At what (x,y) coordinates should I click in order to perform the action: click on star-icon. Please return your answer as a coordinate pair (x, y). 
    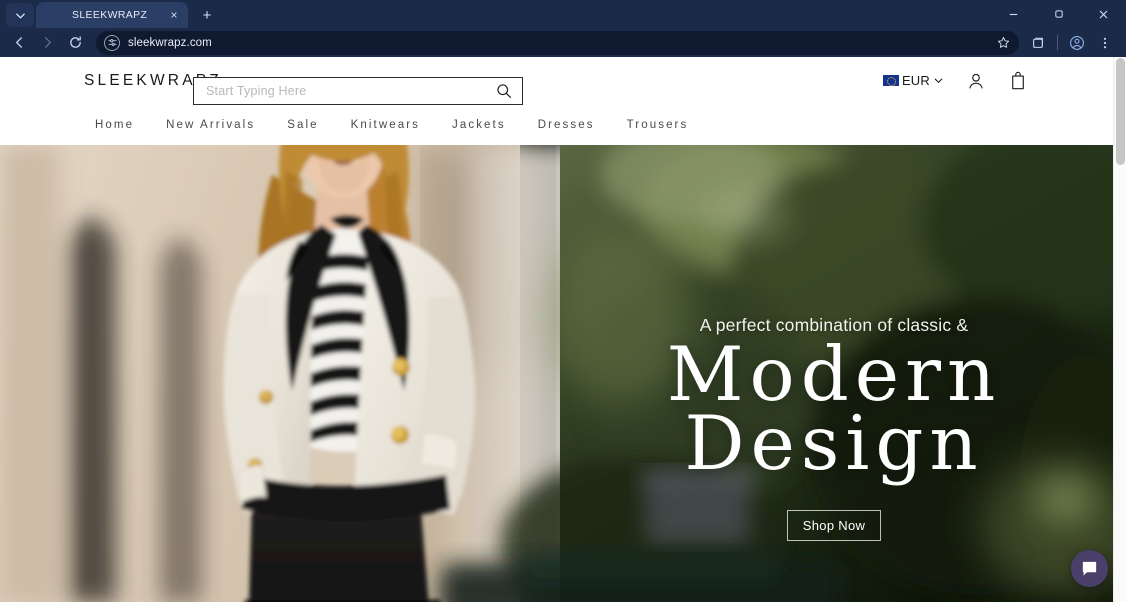
    Looking at the image, I should click on (1003, 42).